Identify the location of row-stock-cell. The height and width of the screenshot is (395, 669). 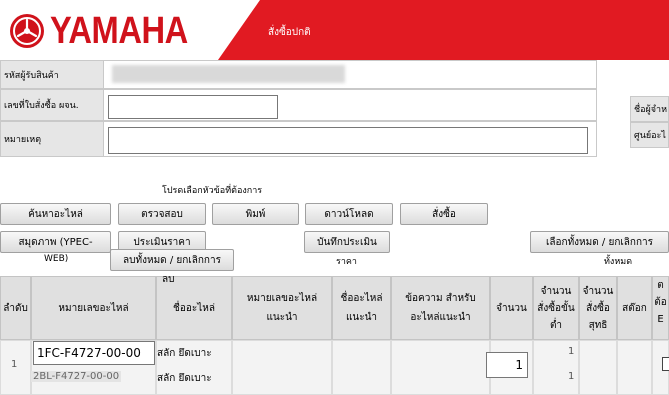
(634, 367).